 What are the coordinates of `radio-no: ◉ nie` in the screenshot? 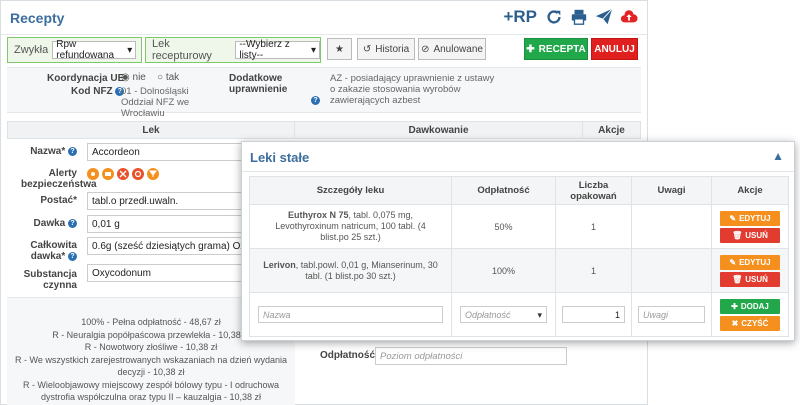 It's located at (133, 77).